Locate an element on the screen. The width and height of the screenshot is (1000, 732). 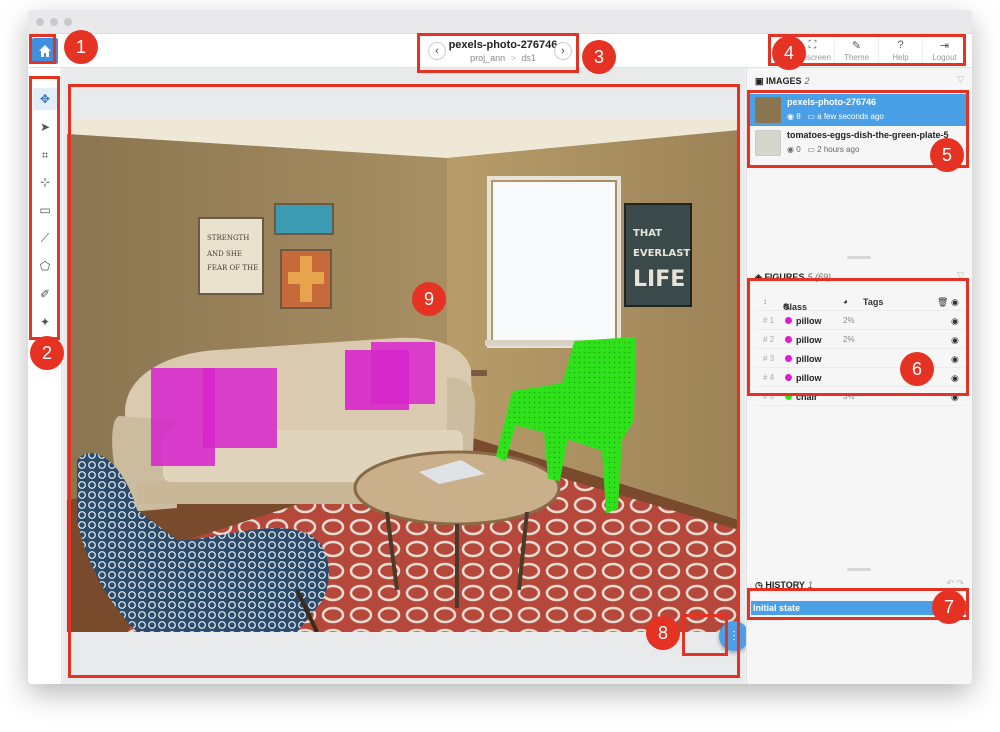
callout-badge: 5 is located at coordinates (947, 155).